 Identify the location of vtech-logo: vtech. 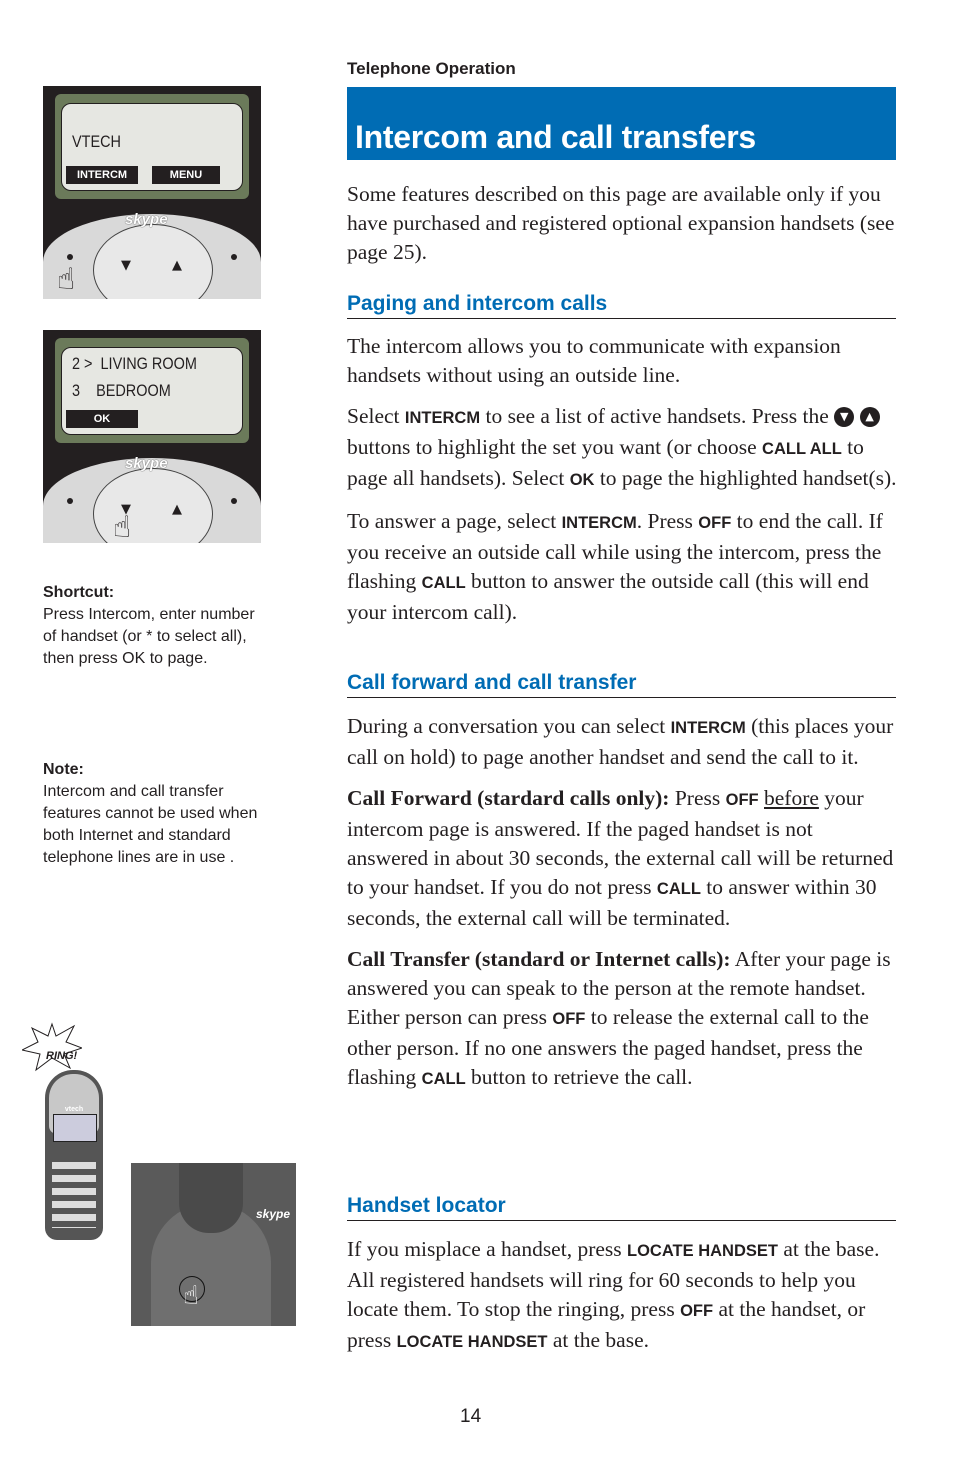
(74, 1109).